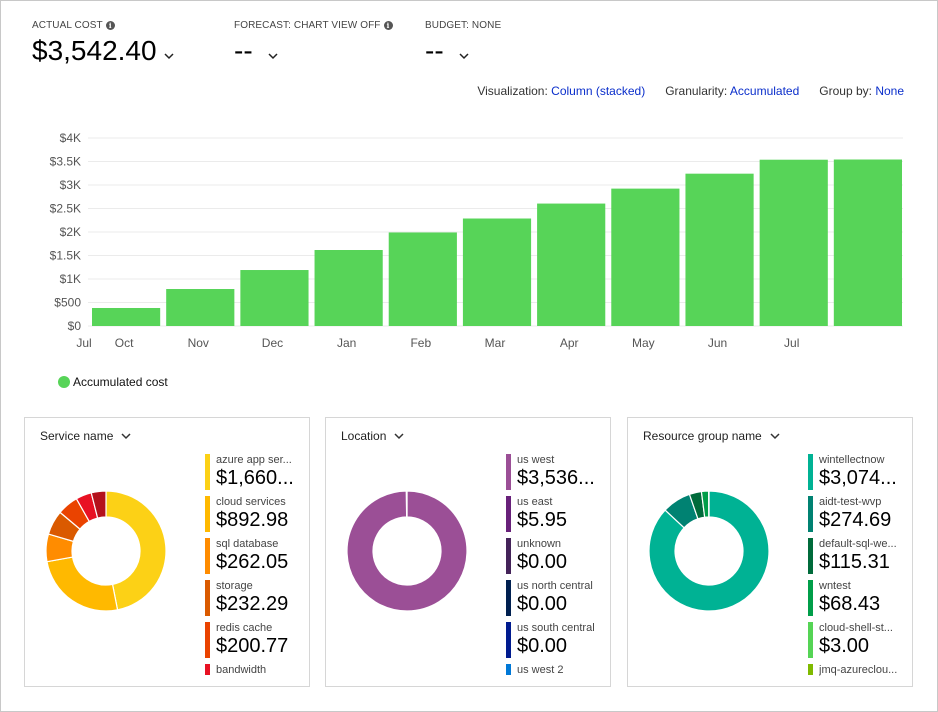 The height and width of the screenshot is (712, 938). What do you see at coordinates (83, 343) in the screenshot?
I see `x-tick-label: Jul` at bounding box center [83, 343].